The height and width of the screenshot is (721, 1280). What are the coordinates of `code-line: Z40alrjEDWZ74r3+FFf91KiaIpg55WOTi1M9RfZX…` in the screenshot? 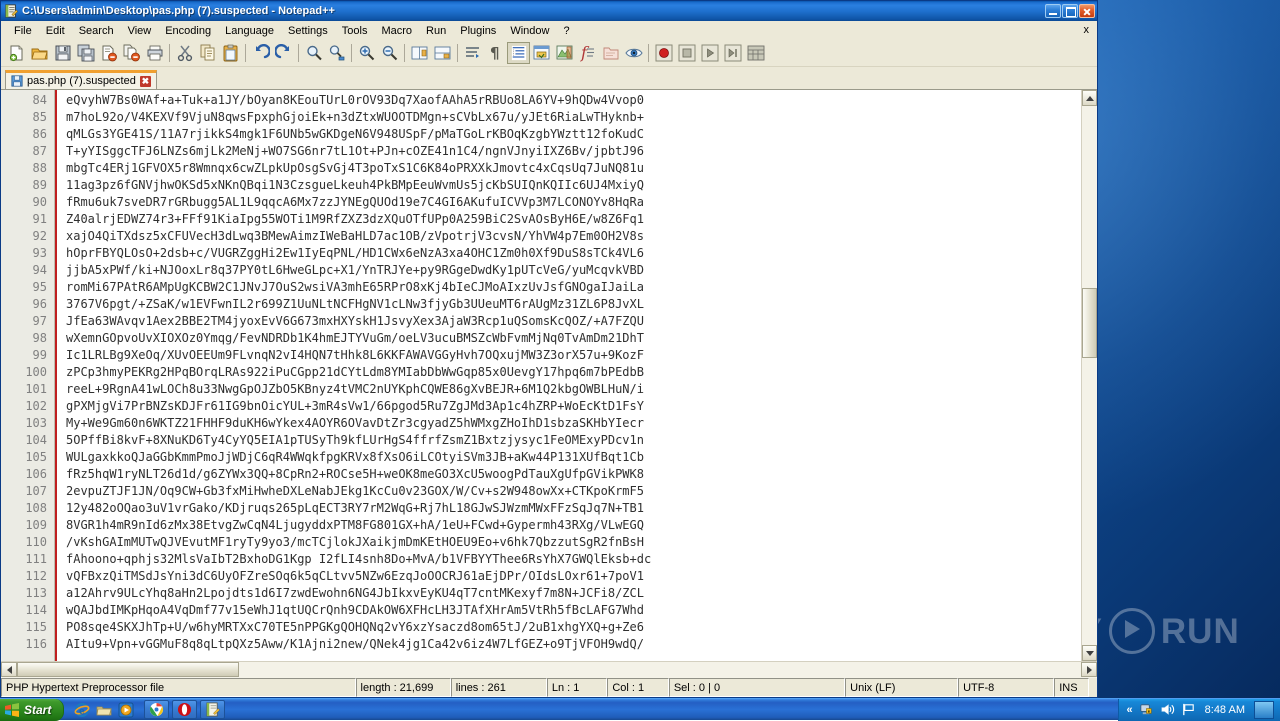 It's located at (569, 219).